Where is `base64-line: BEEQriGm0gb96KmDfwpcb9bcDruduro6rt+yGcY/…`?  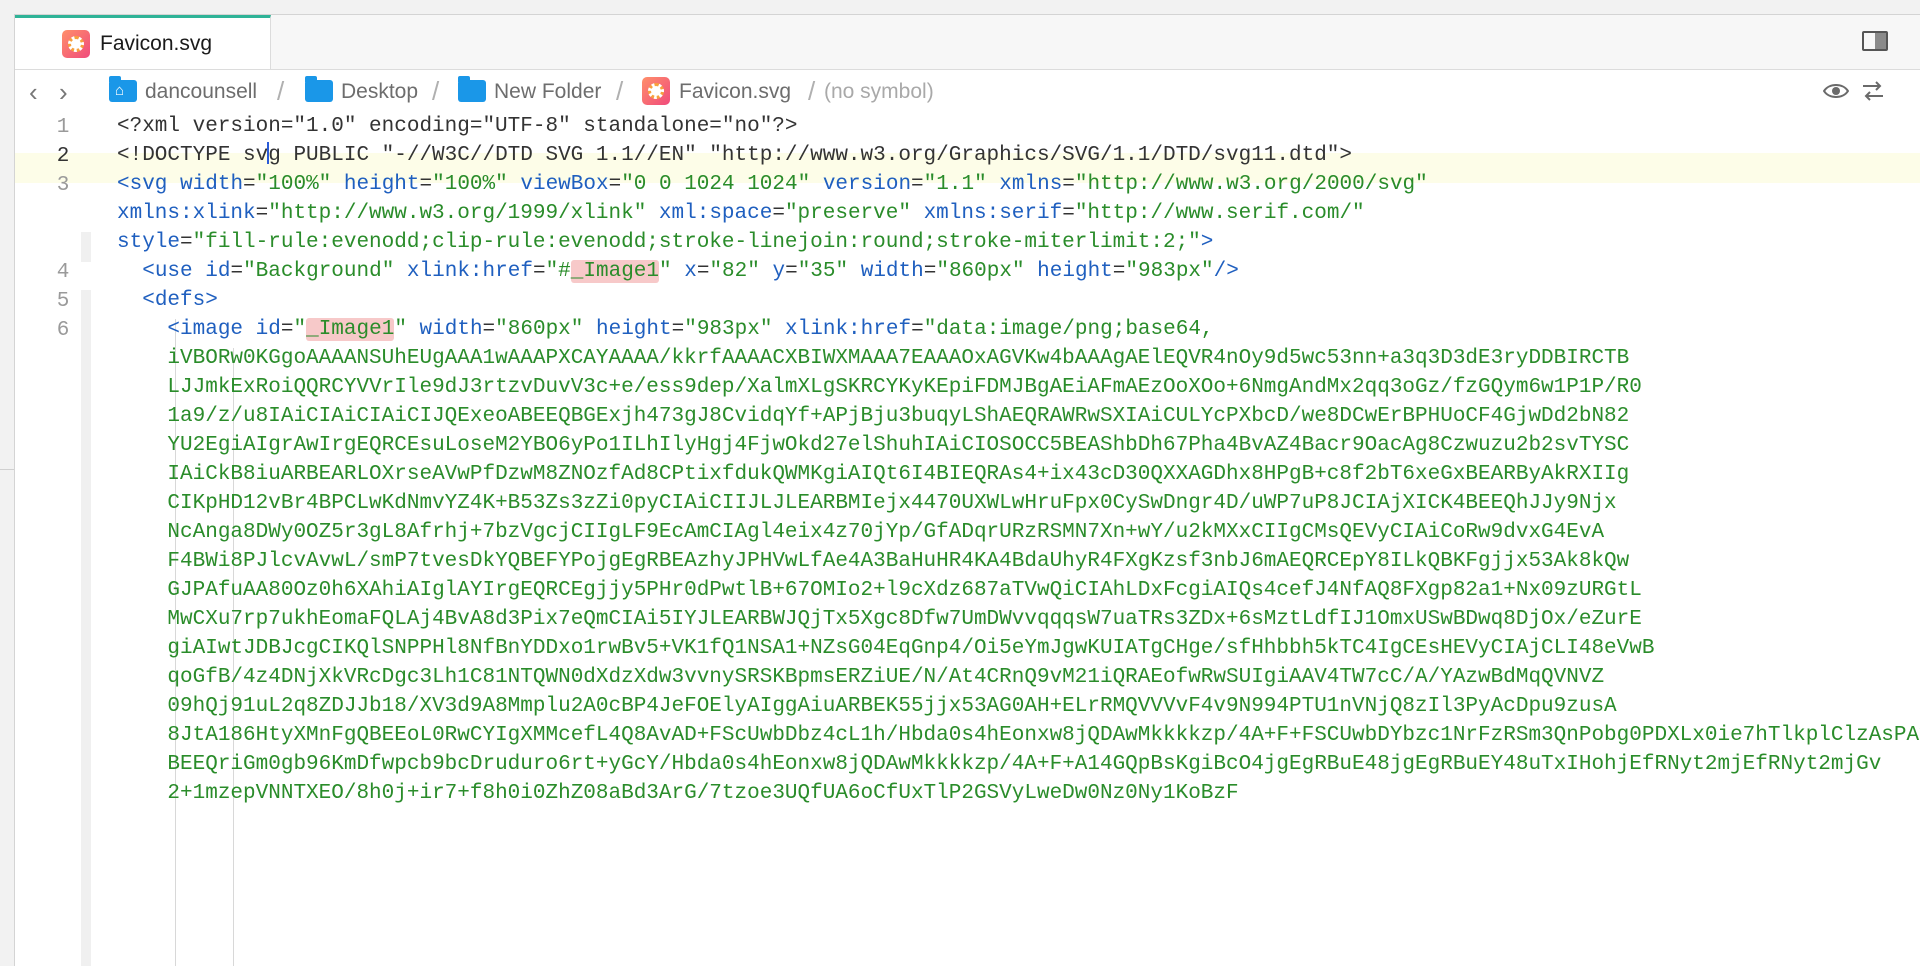 base64-line: BEEQriGm0gb96KmDfwpcb9bcDruduro6rt+yGcY/… is located at coordinates (1024, 764).